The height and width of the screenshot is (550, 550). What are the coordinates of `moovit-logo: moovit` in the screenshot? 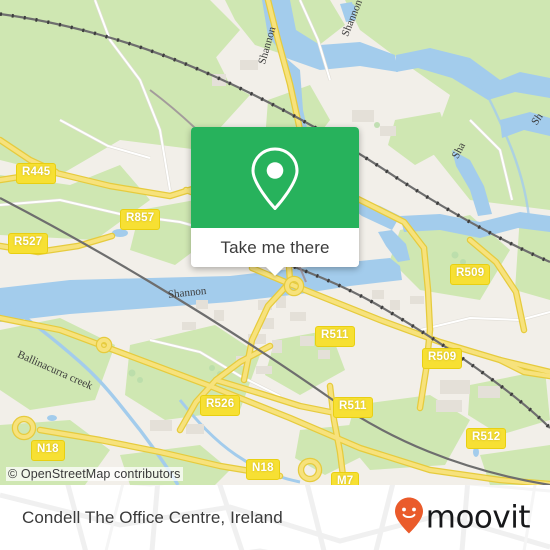 It's located at (462, 517).